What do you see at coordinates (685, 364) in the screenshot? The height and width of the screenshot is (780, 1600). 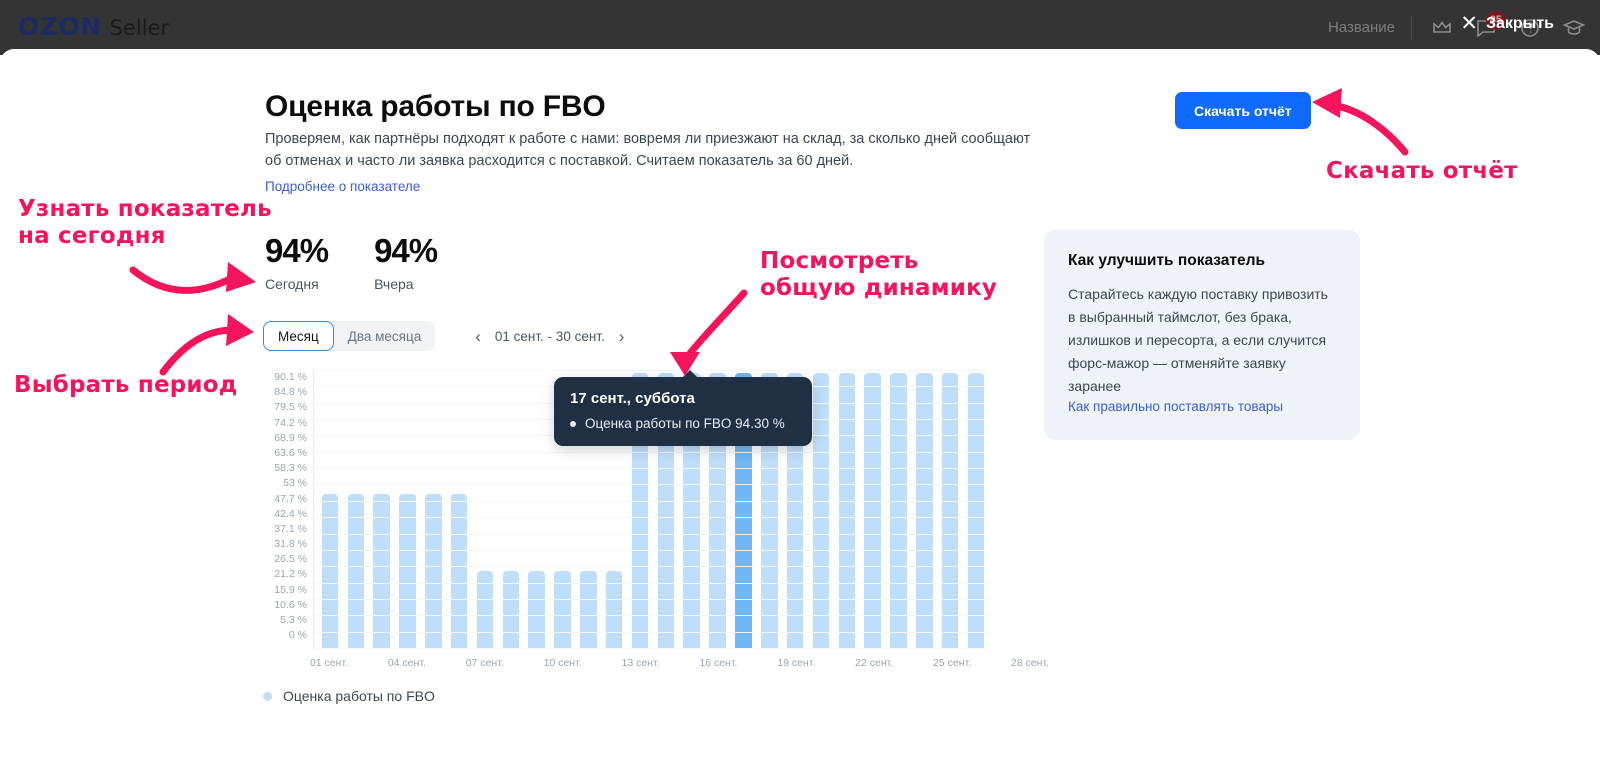 I see `arrowhead-chart` at bounding box center [685, 364].